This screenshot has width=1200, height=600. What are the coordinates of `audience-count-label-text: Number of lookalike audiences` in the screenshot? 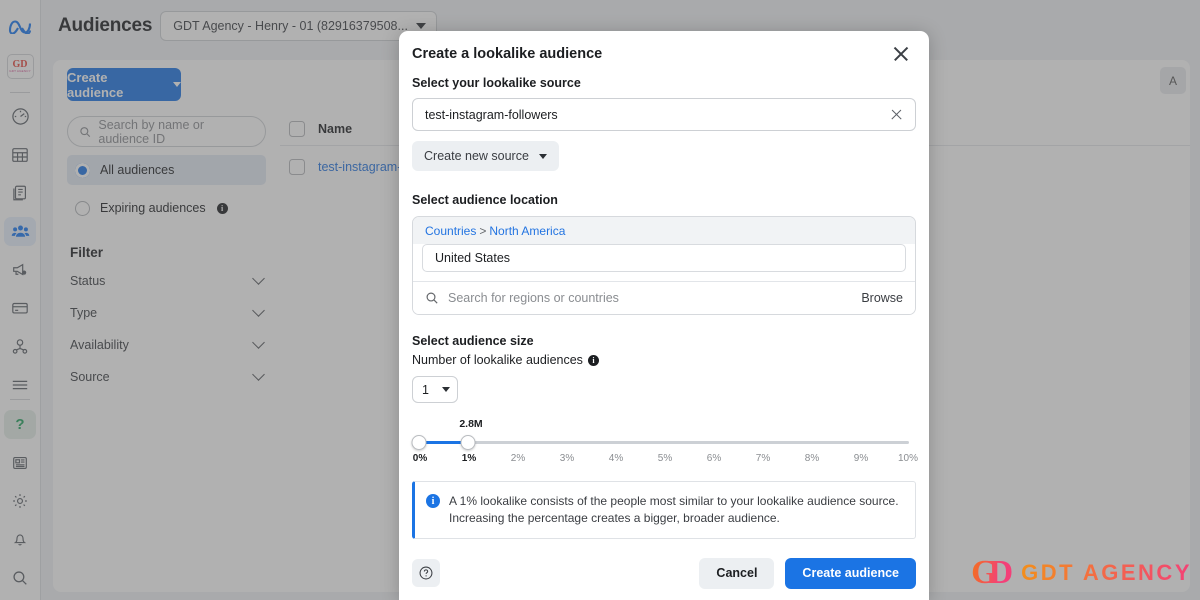 It's located at (497, 360).